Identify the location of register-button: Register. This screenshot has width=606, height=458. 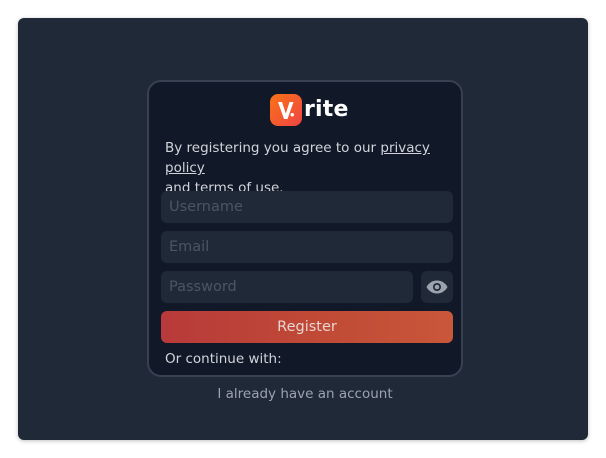
(307, 327).